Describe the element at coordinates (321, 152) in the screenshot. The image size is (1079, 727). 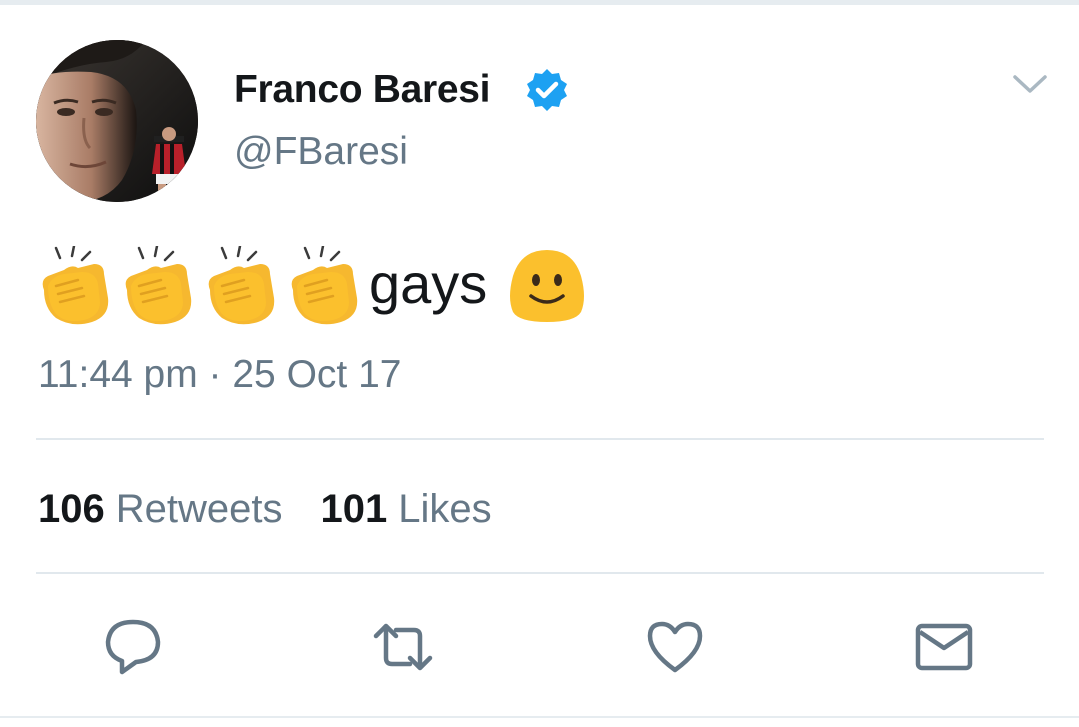
I see `user-handle: @FBaresi` at that location.